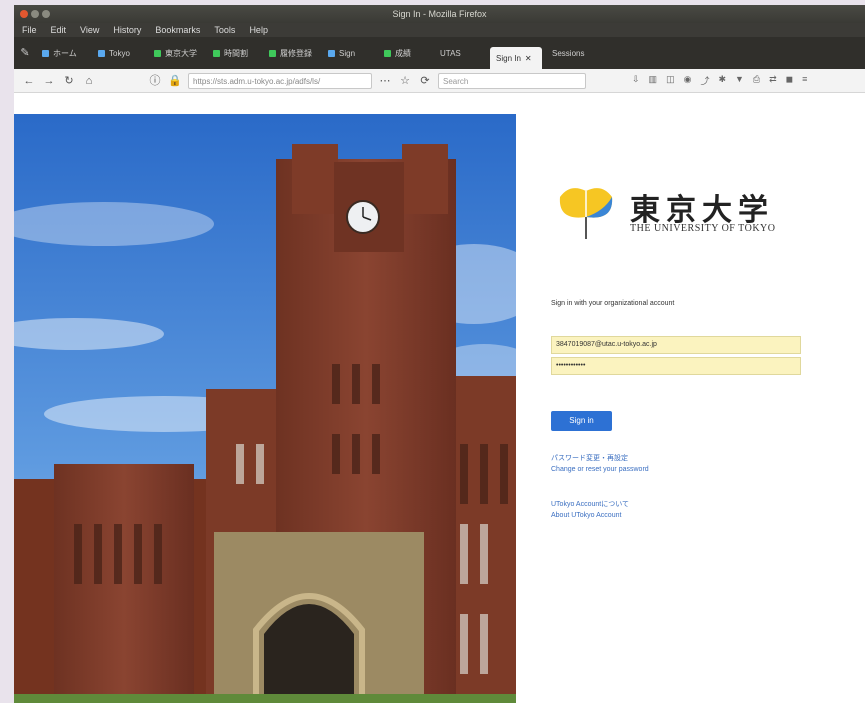 Image resolution: width=865 pixels, height=703 pixels. I want to click on tab-utas: UTAS, so click(460, 53).